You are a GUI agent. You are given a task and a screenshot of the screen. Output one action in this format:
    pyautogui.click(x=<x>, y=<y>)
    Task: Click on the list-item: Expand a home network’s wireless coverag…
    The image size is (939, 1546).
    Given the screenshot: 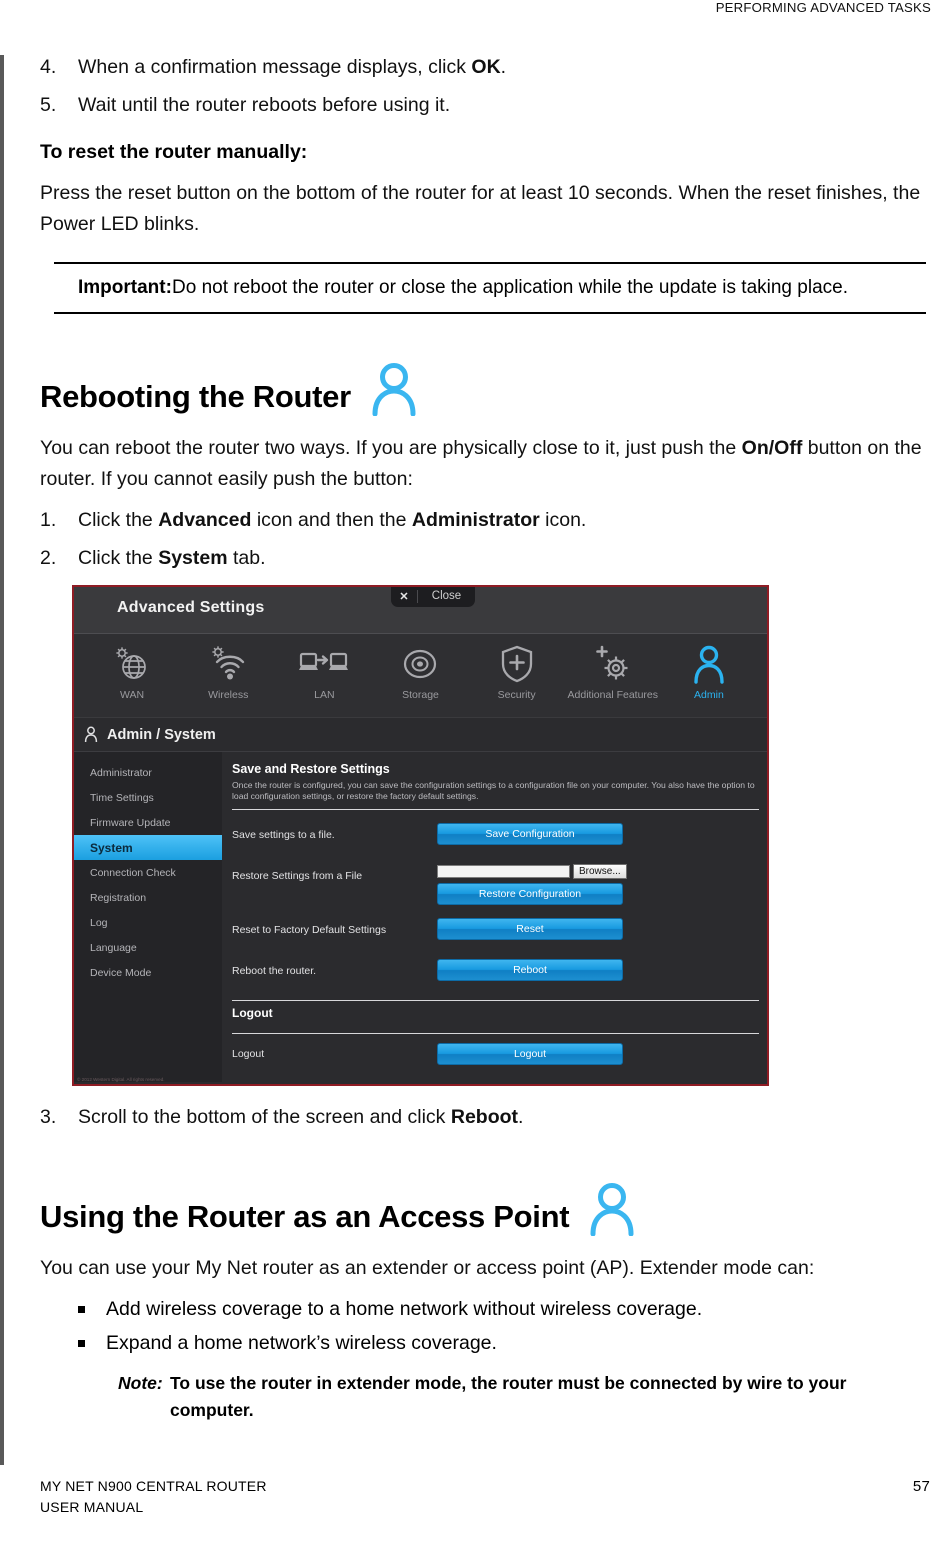 What is the action you would take?
    pyautogui.click(x=504, y=1343)
    